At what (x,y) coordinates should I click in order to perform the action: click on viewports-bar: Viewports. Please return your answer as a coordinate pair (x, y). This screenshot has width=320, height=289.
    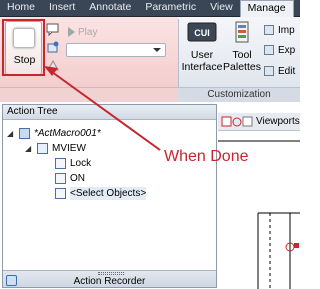
    Looking at the image, I should click on (259, 122).